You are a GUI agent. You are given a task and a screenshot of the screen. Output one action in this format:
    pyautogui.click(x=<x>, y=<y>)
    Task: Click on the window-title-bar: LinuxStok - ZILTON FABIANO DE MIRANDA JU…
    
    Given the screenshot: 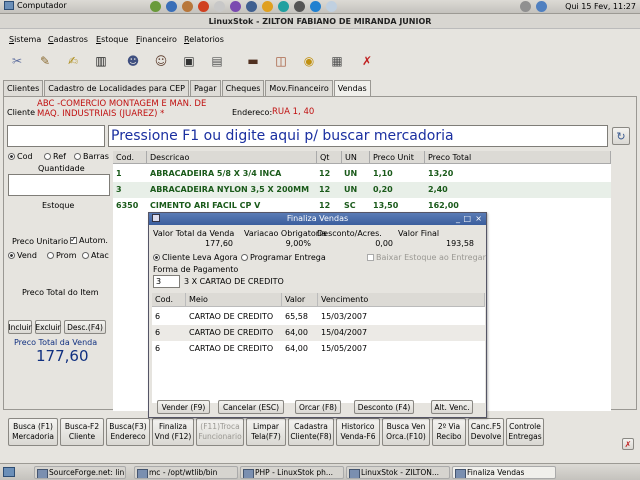 What is the action you would take?
    pyautogui.click(x=320, y=21)
    